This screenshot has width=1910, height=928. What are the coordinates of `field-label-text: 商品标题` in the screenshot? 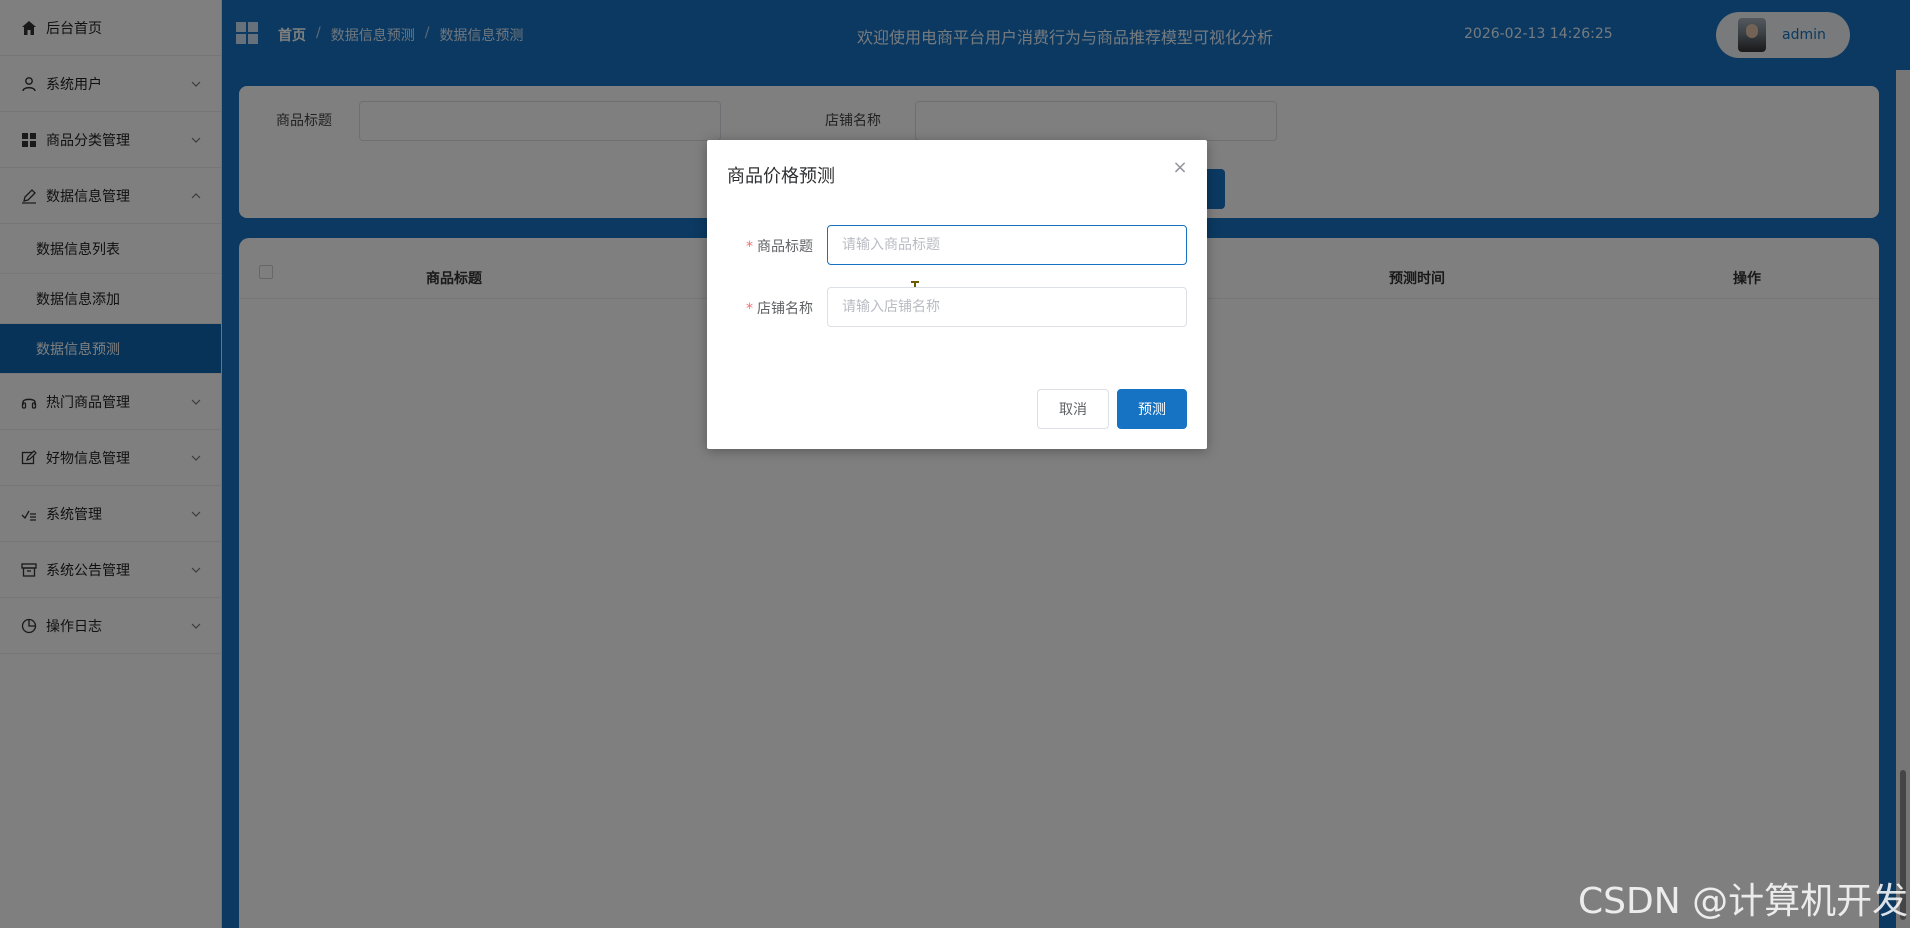 It's located at (785, 247).